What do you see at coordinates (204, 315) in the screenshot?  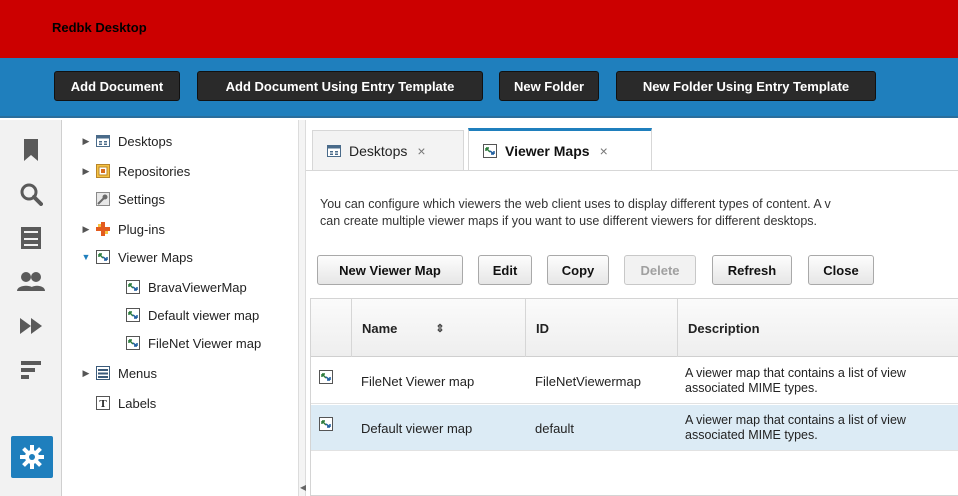 I see `tree-item-label: Default viewer map` at bounding box center [204, 315].